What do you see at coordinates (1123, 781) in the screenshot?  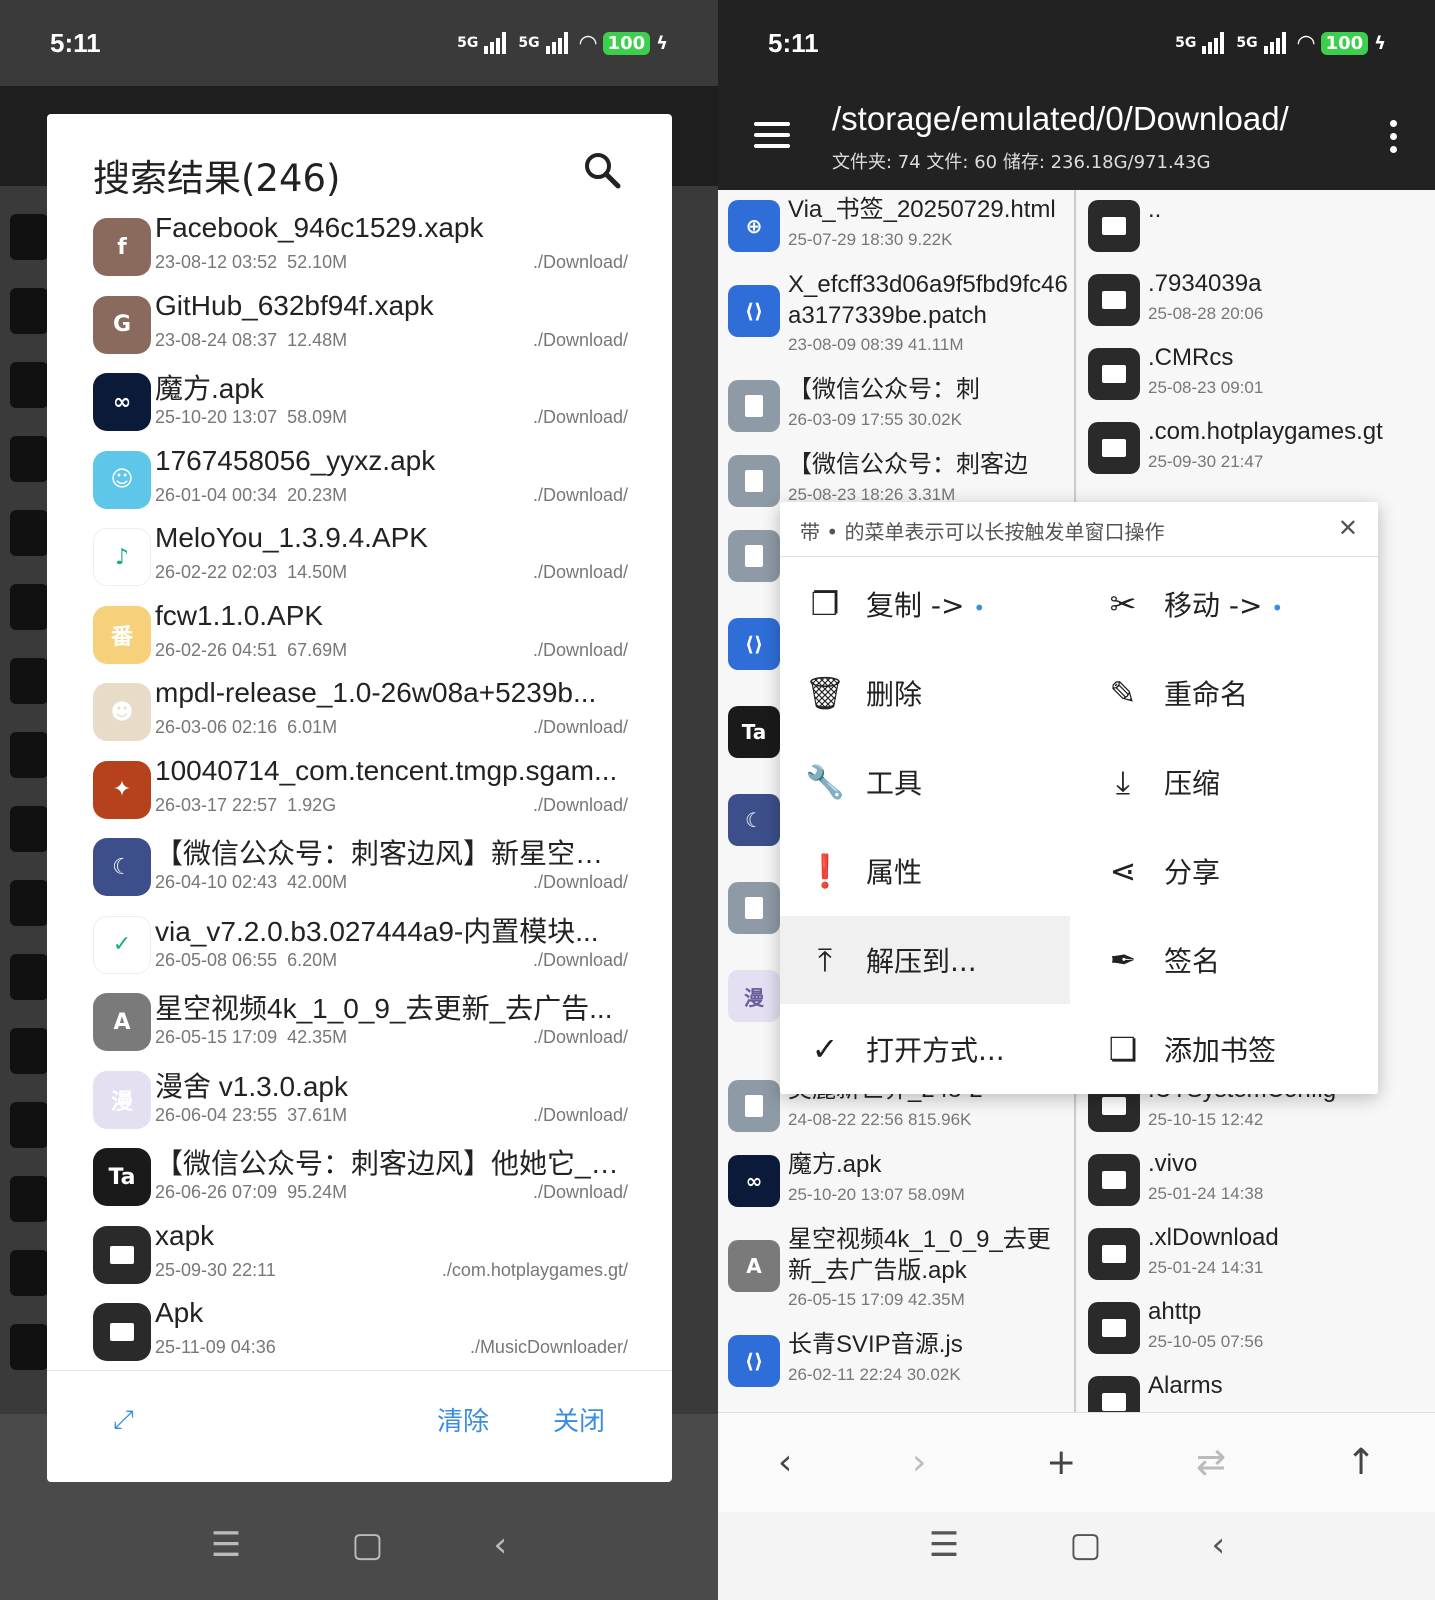 I see `download-arrow-icon: ⤓` at bounding box center [1123, 781].